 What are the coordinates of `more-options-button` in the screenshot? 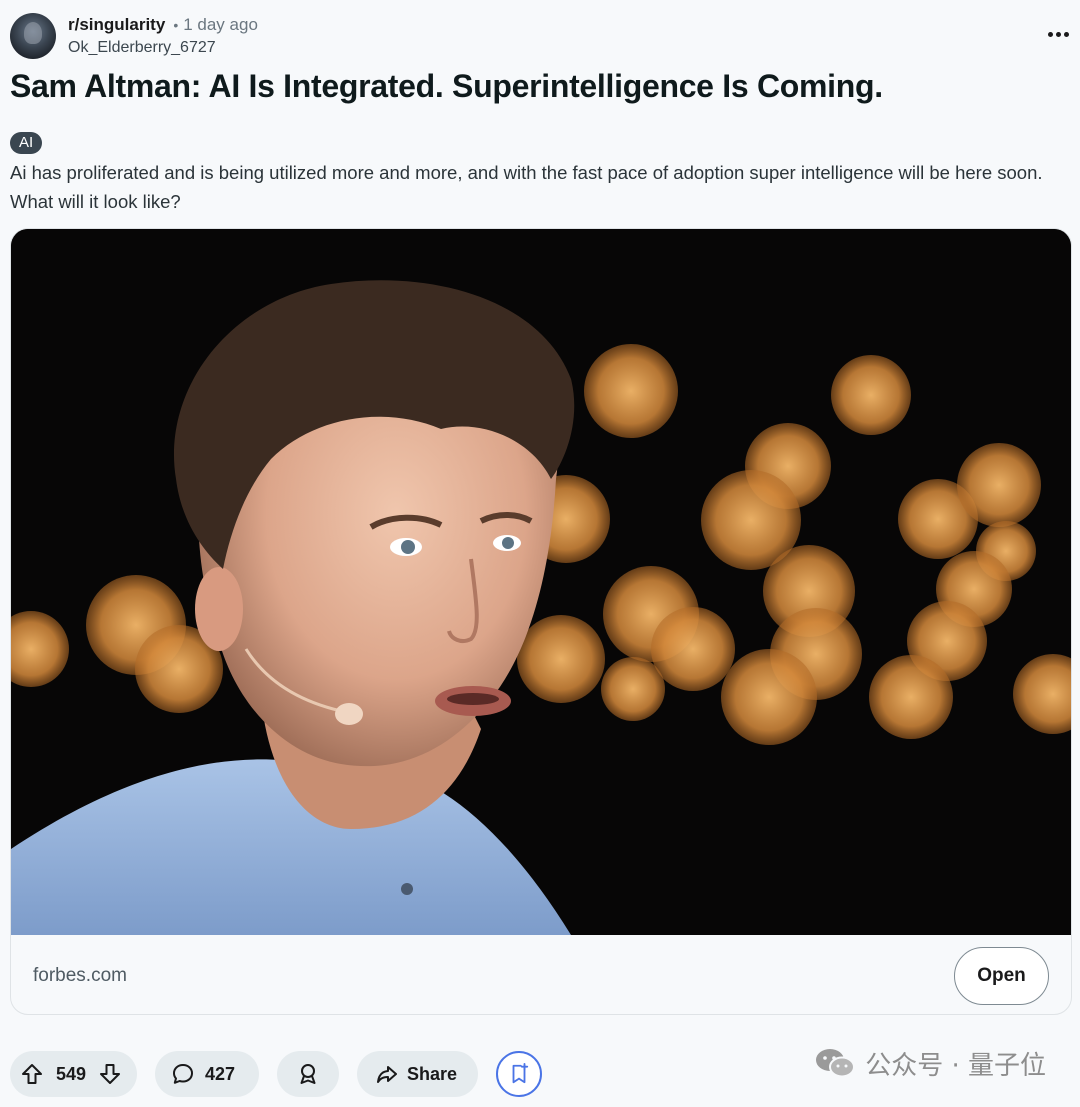 It's located at (1058, 34).